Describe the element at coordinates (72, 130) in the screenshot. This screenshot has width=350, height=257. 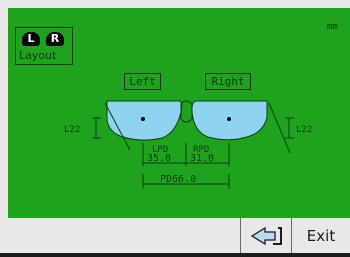
I see `left-height-value: L22` at that location.